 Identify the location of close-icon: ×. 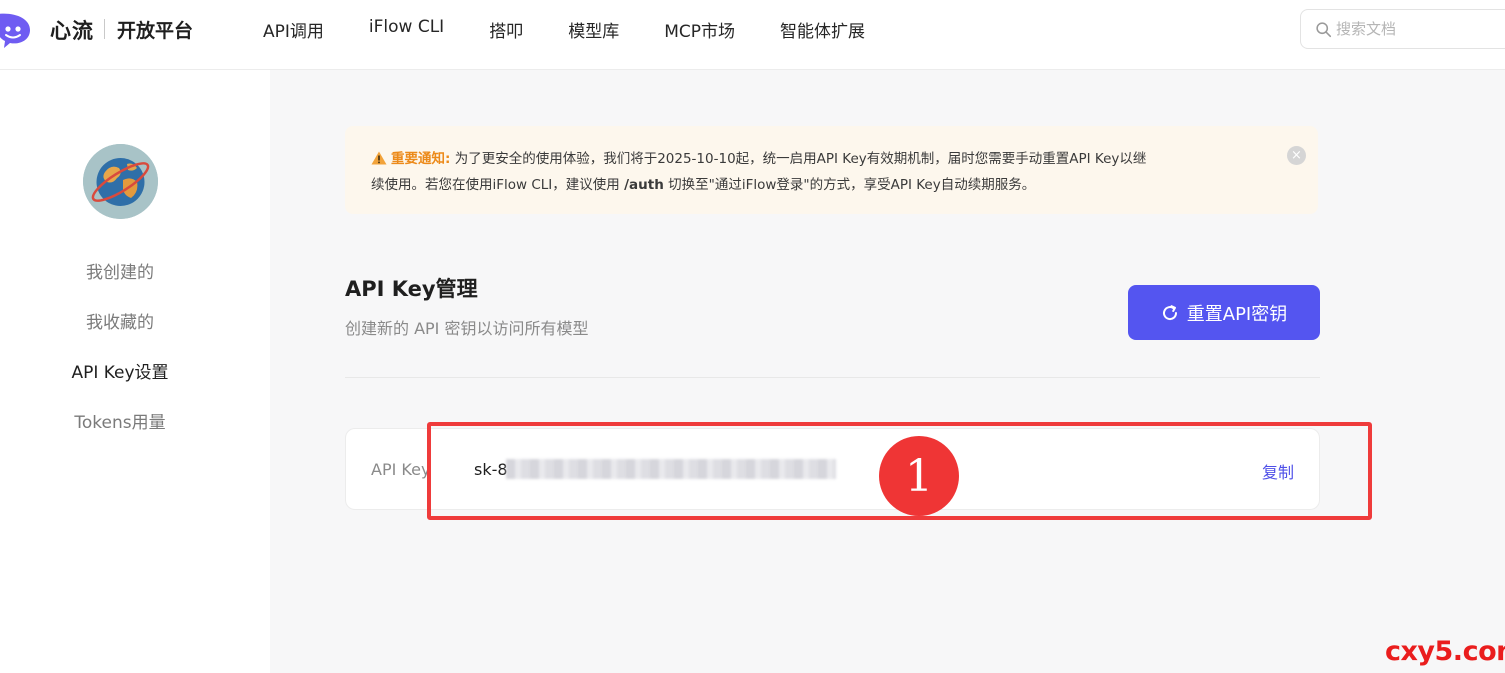
(1296, 155).